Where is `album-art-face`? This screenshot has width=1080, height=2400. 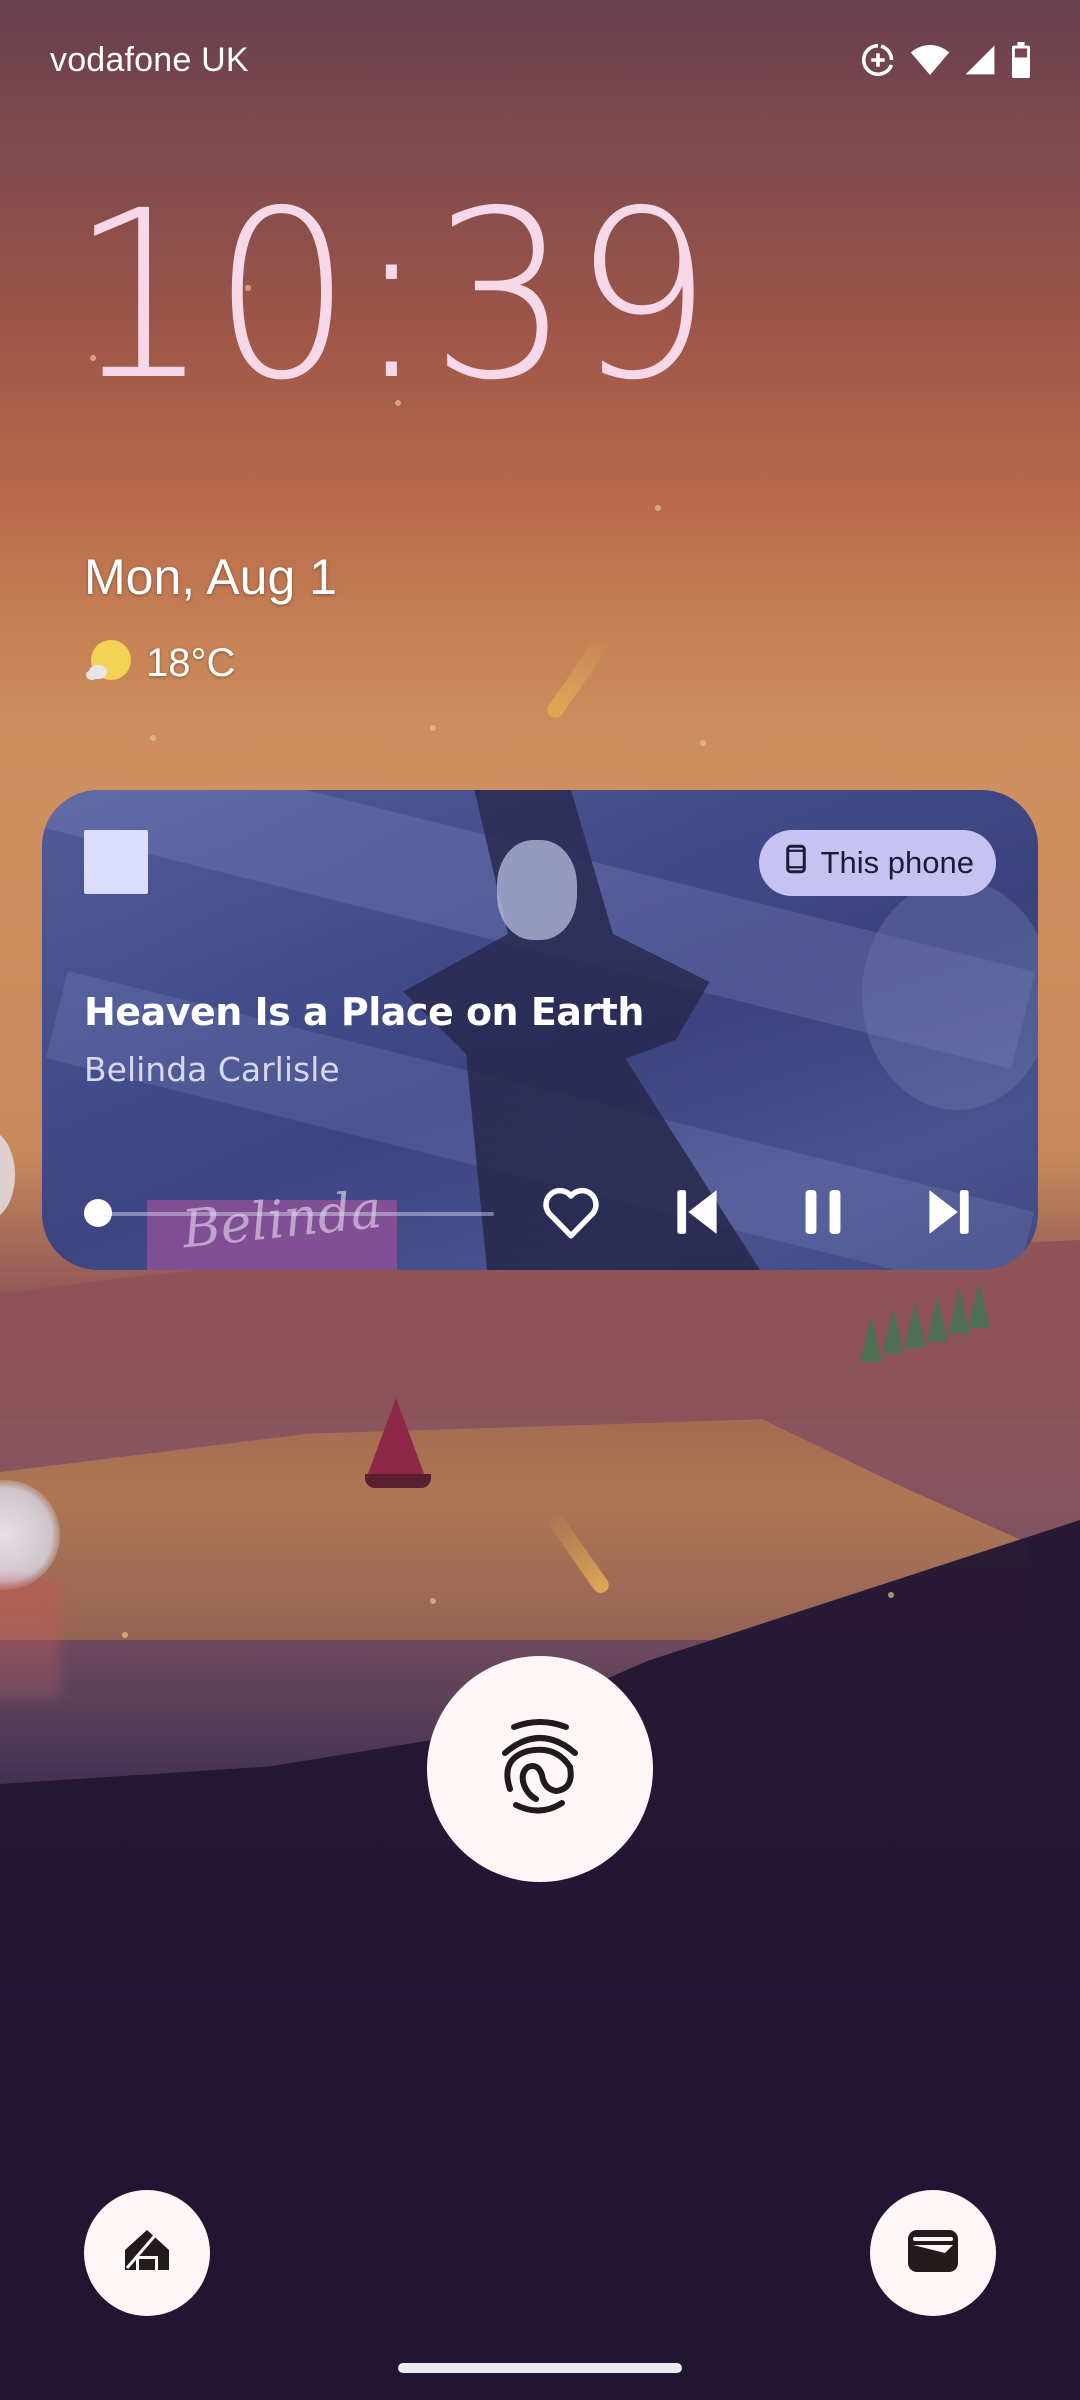 album-art-face is located at coordinates (537, 890).